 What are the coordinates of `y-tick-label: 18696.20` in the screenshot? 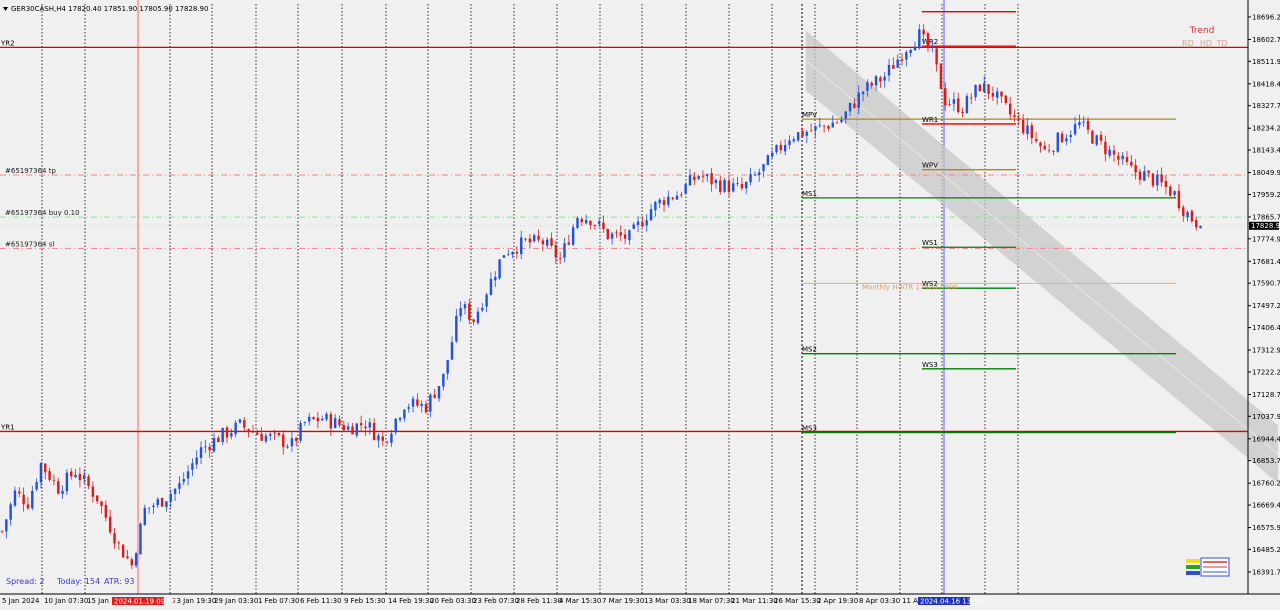 It's located at (1266, 17).